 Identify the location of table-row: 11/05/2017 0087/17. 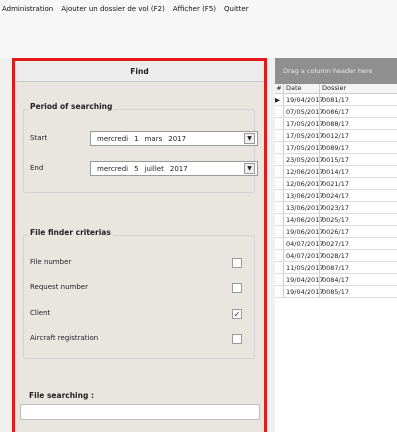
(336, 268).